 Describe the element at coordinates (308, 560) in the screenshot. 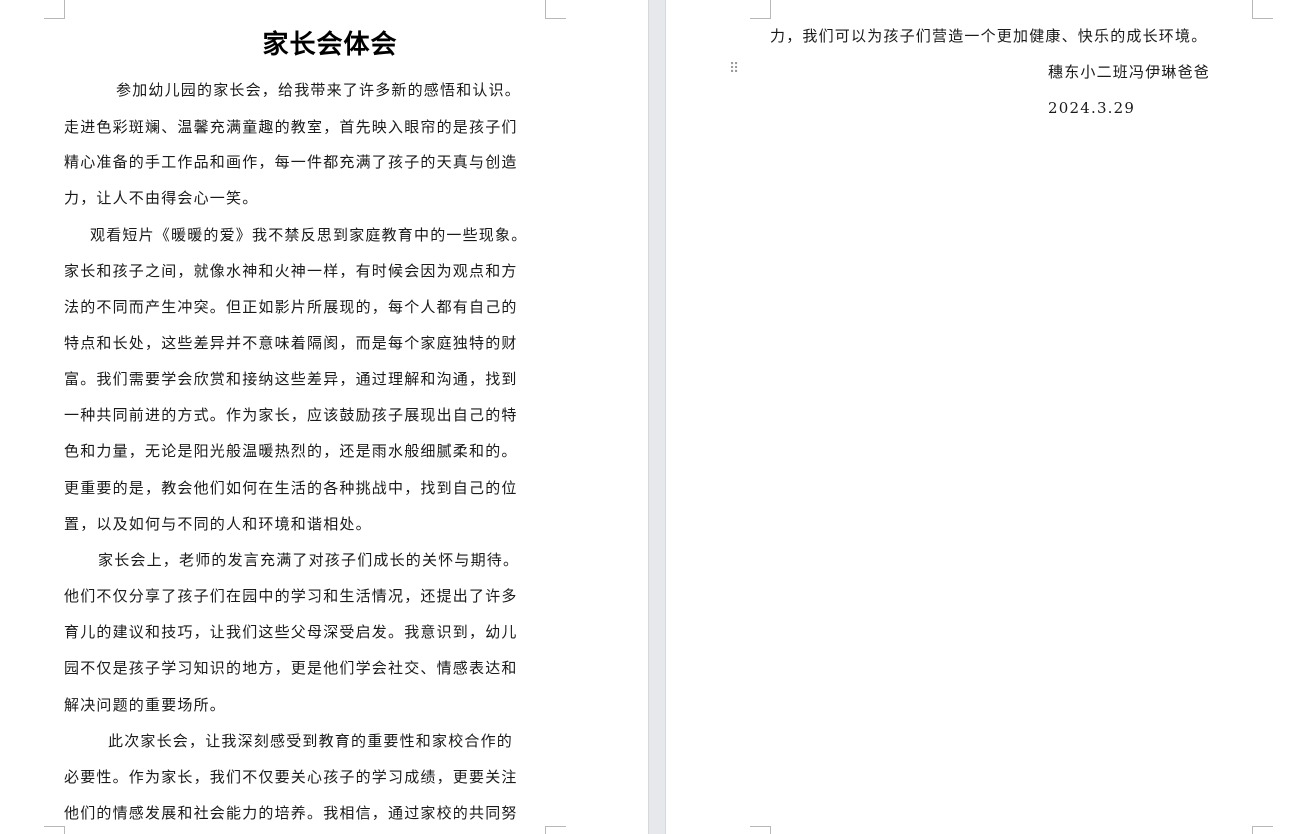

I see `page-1-text-line: 家长会上，老师的发言充满了对孩子们成长的关怀与期待。` at that location.